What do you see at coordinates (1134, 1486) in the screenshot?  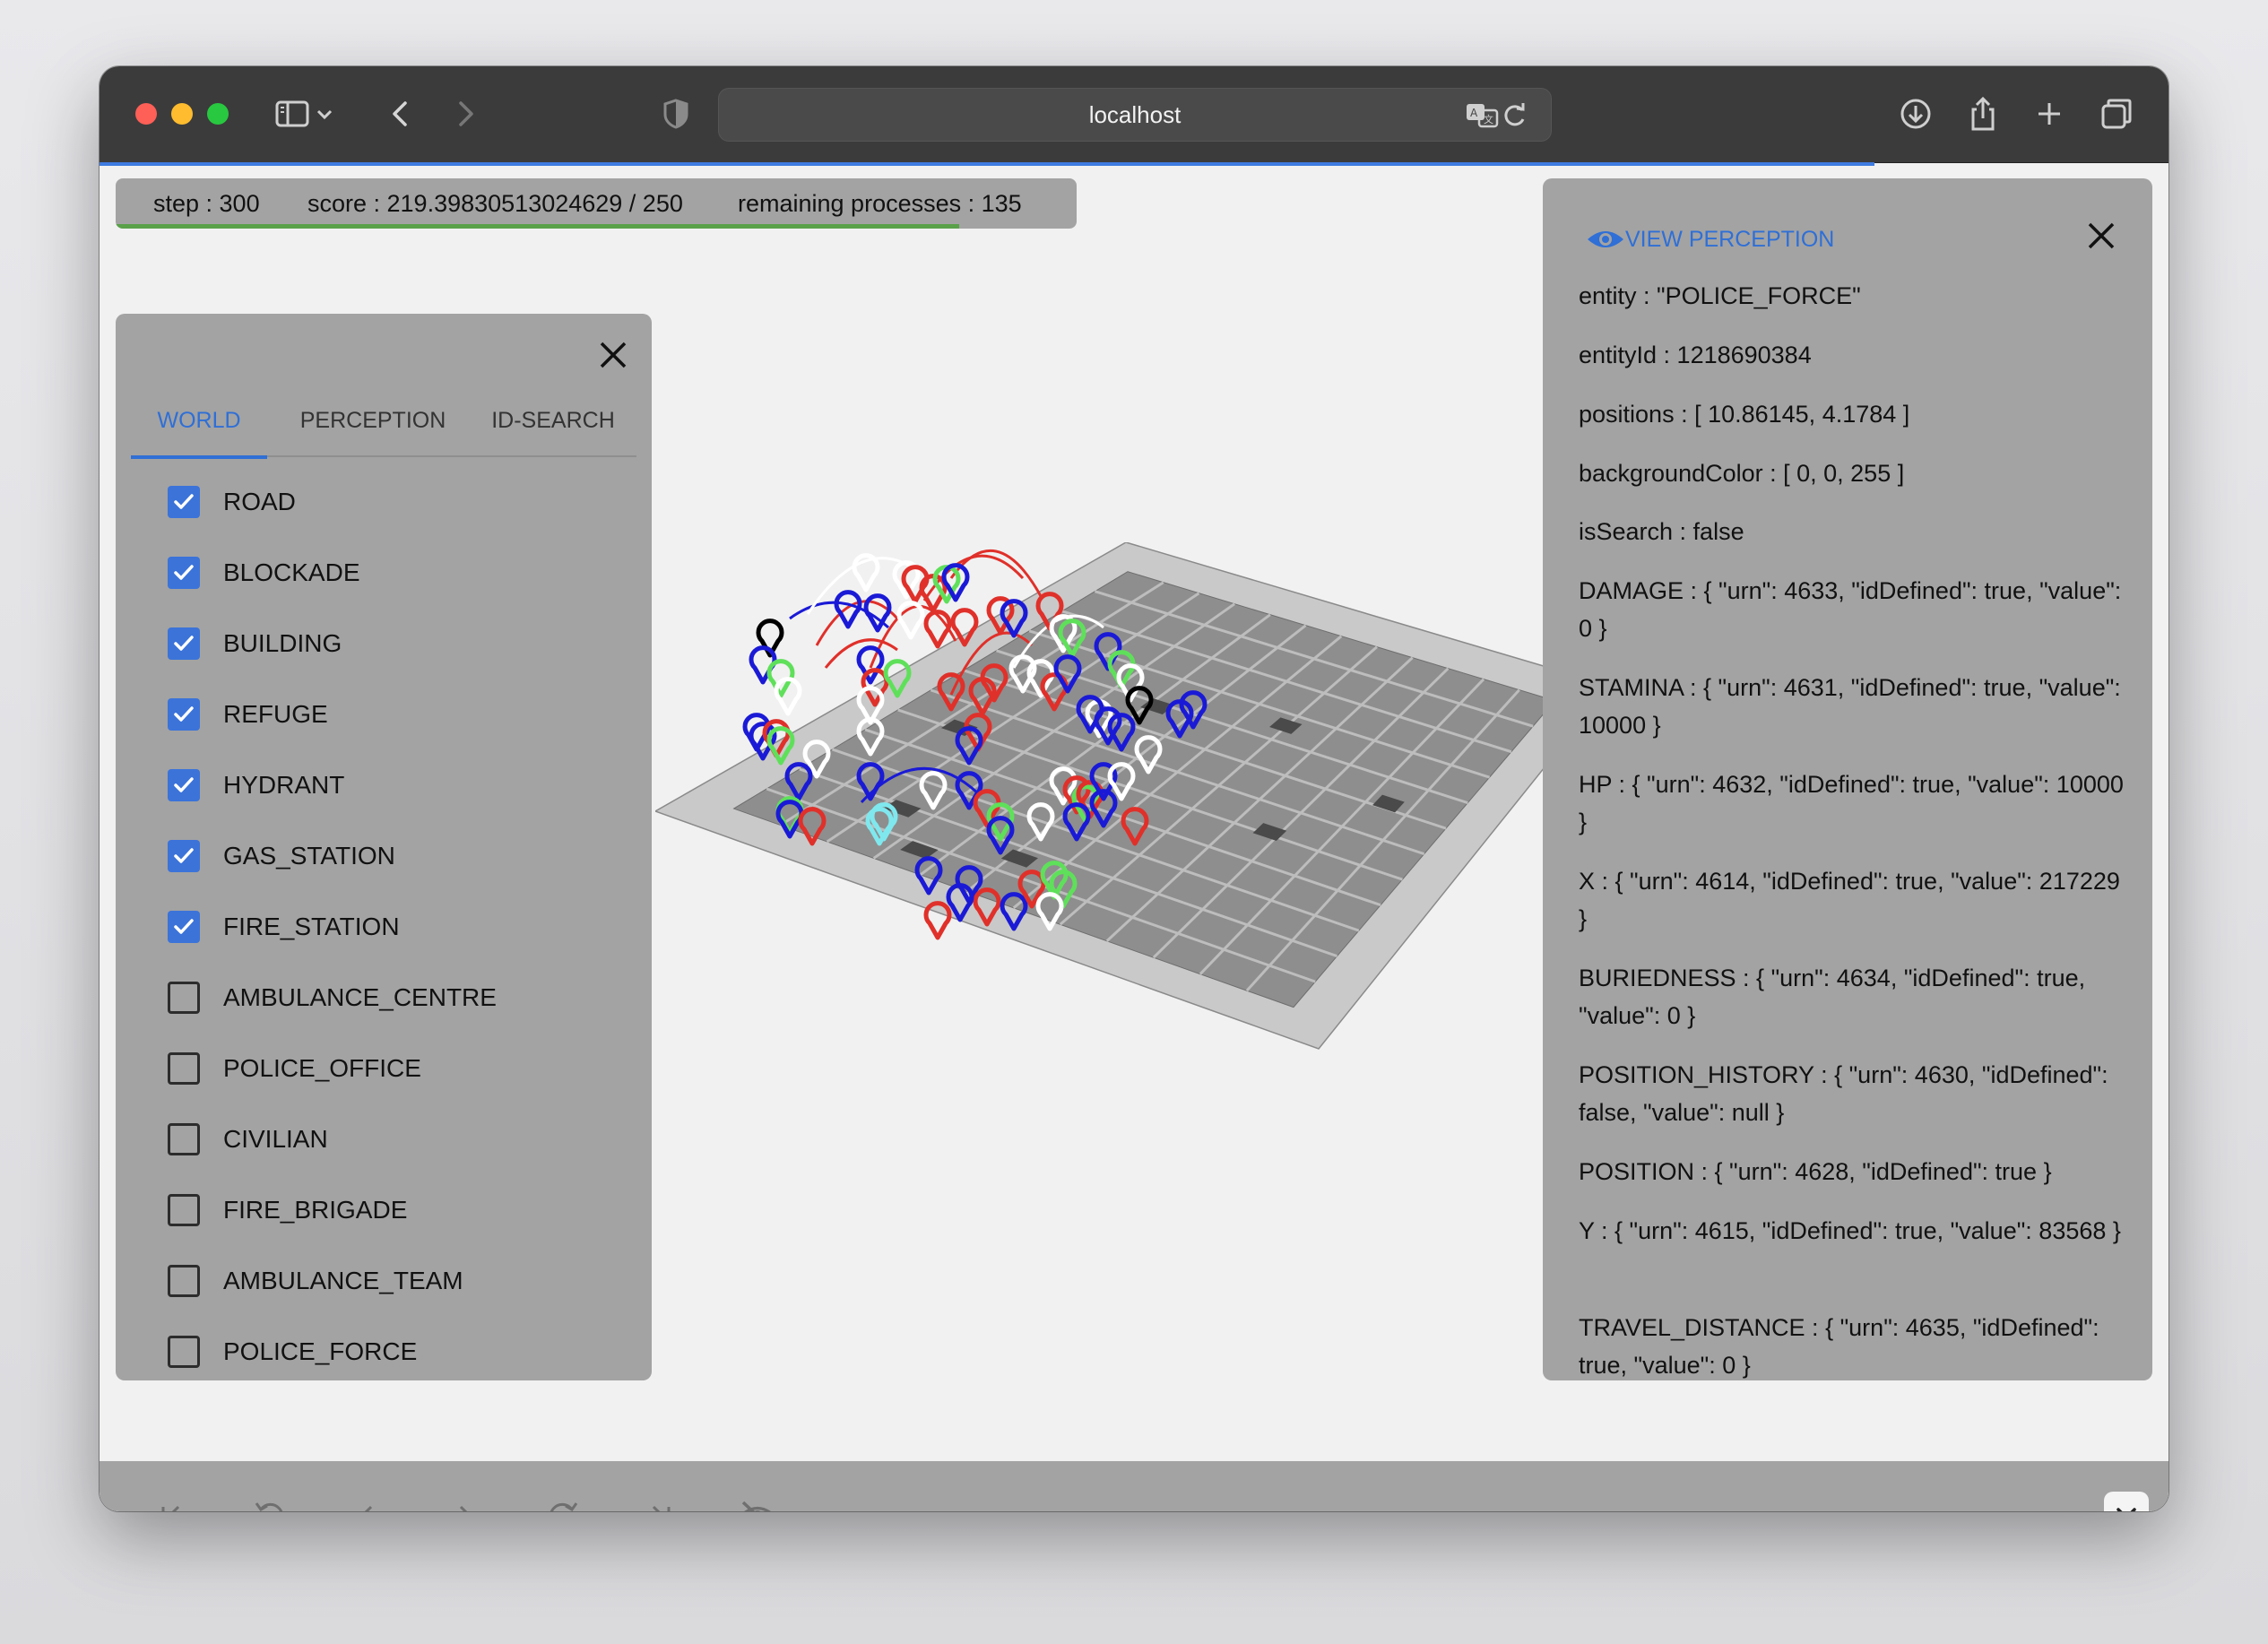 I see `playback-bar: 10 10` at bounding box center [1134, 1486].